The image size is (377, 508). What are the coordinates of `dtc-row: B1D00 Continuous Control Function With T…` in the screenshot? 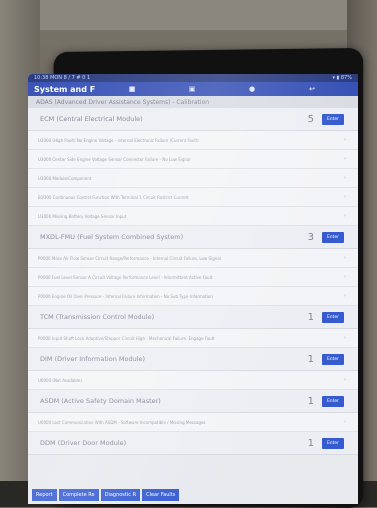 It's located at (193, 197).